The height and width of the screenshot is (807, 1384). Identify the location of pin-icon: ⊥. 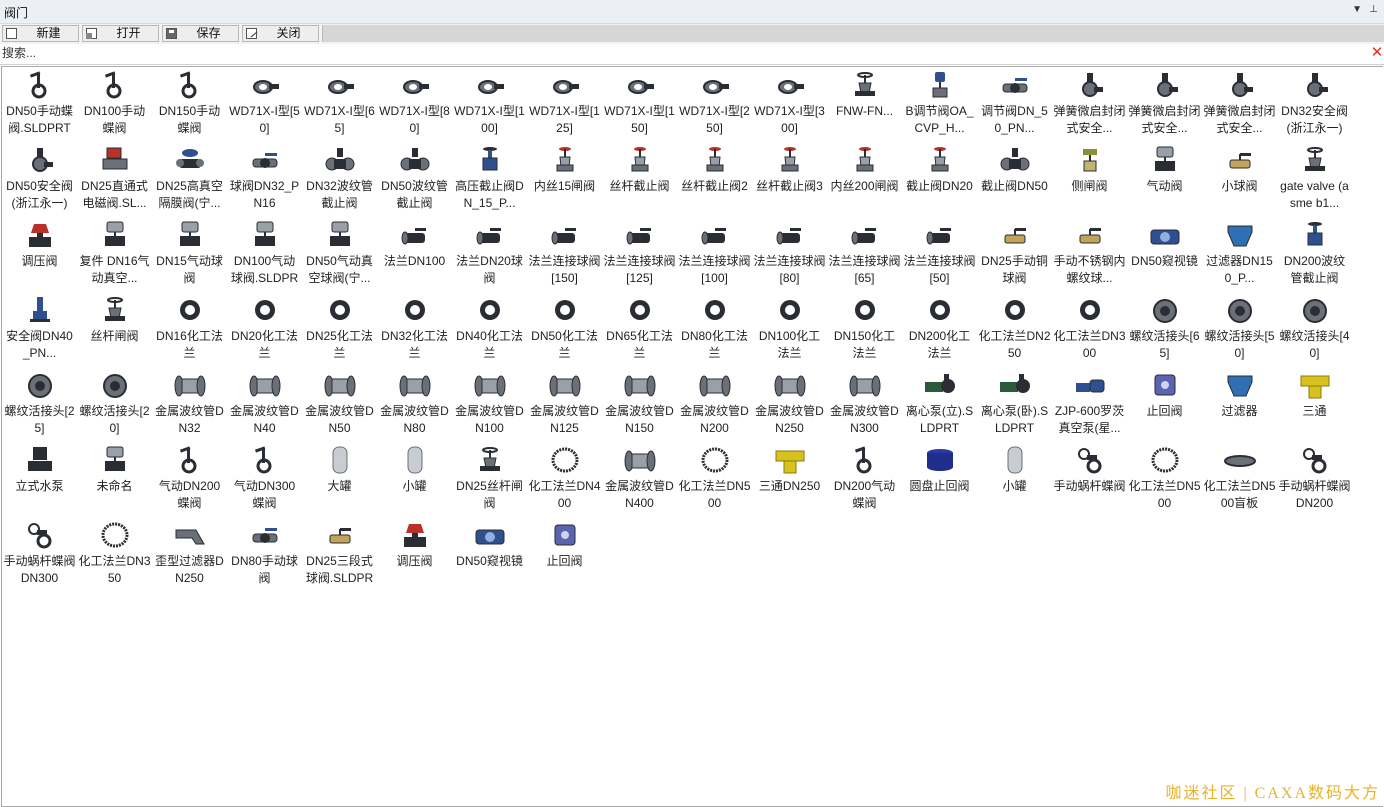
(1373, 9).